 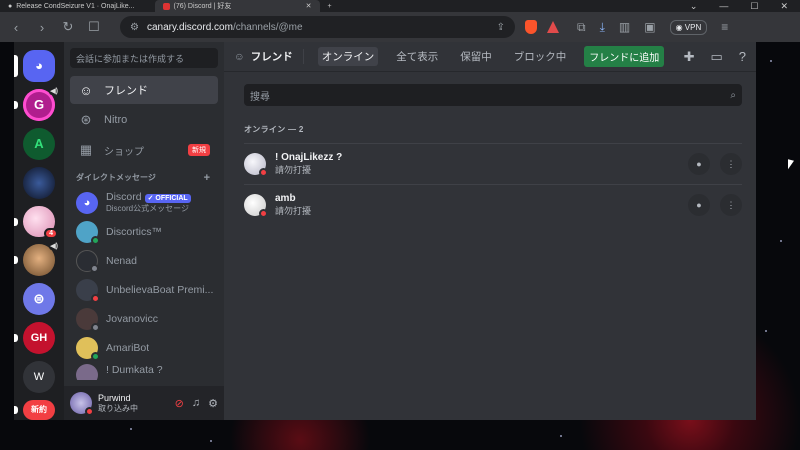 What do you see at coordinates (649, 27) in the screenshot?
I see `wallet-icon: ▣` at bounding box center [649, 27].